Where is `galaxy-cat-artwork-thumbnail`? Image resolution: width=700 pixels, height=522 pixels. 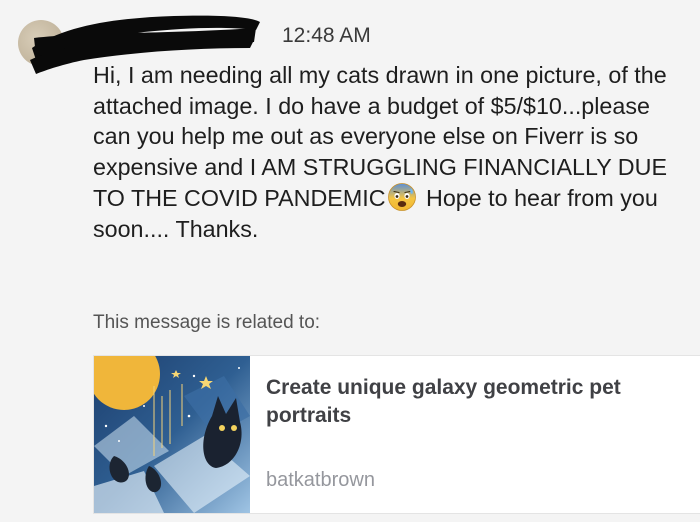
galaxy-cat-artwork-thumbnail is located at coordinates (172, 434).